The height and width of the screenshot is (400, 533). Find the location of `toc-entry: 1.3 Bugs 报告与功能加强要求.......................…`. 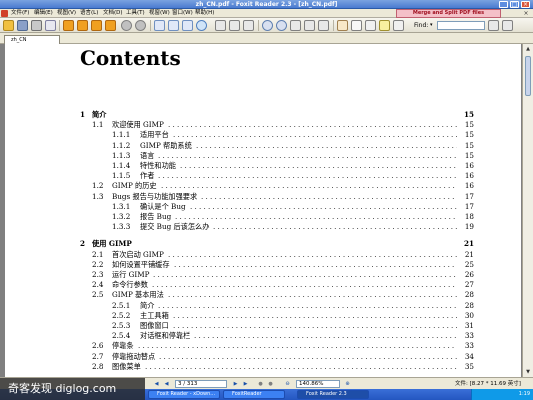

toc-entry: 1.3 Bugs 报告与功能加强要求.......................… is located at coordinates (263, 197).